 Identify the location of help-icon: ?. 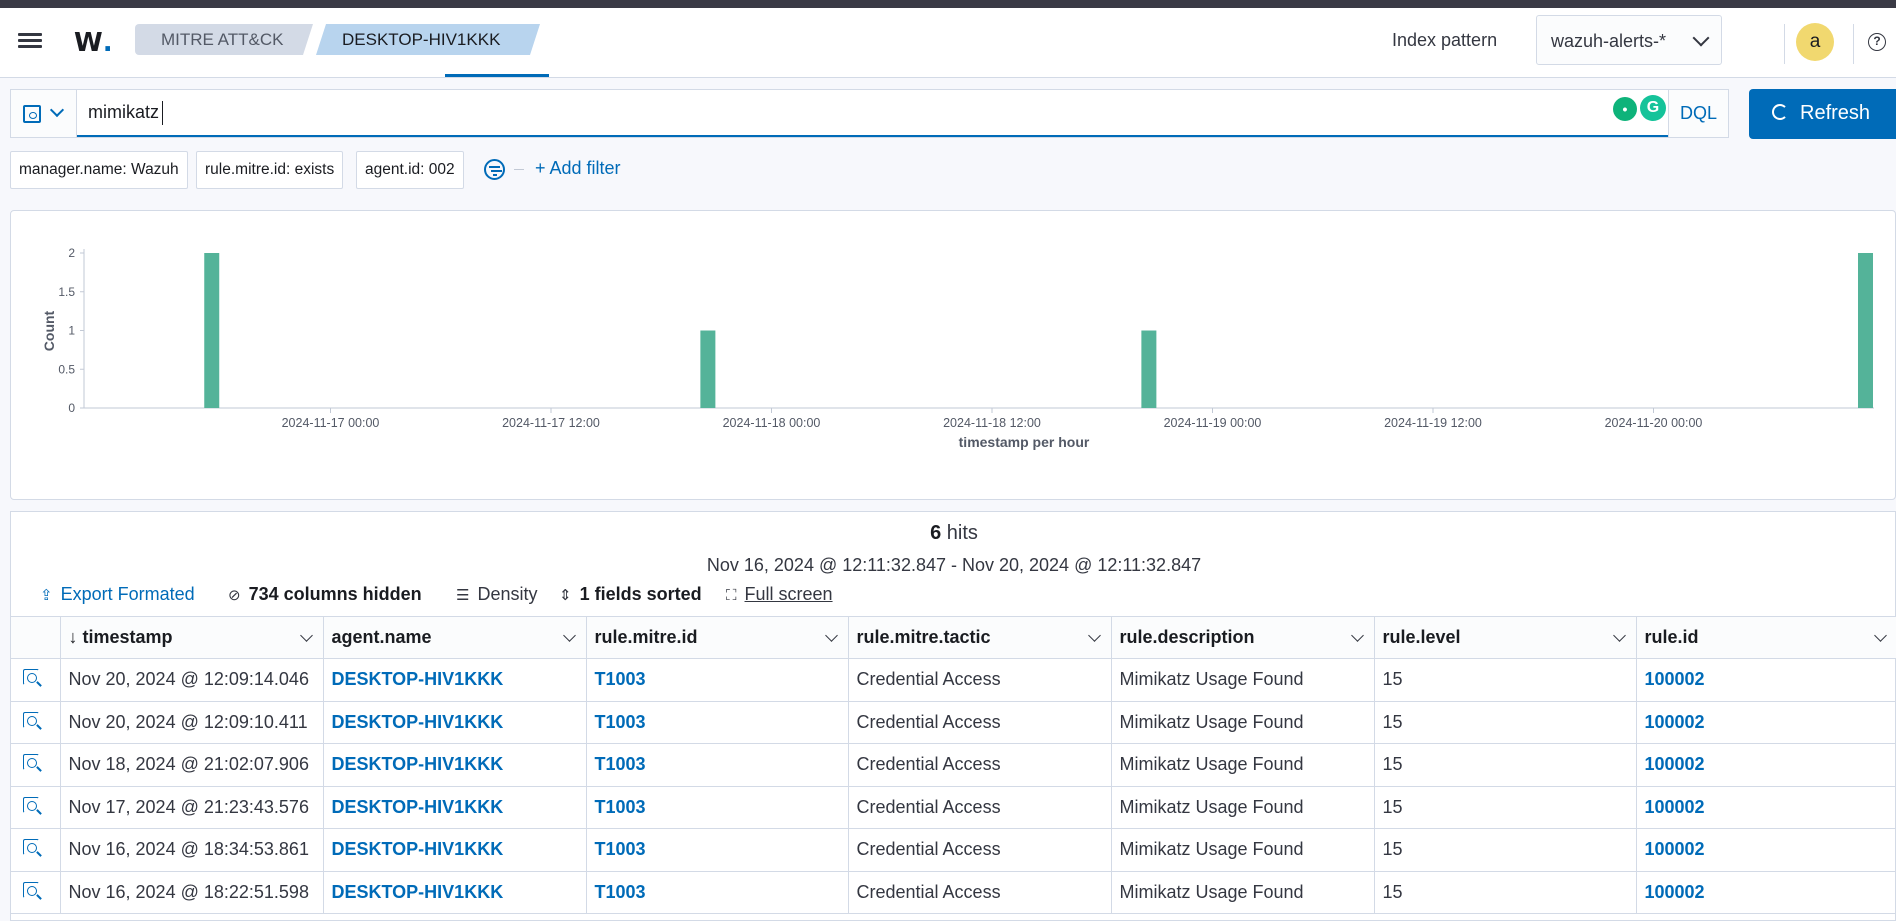
(1877, 42).